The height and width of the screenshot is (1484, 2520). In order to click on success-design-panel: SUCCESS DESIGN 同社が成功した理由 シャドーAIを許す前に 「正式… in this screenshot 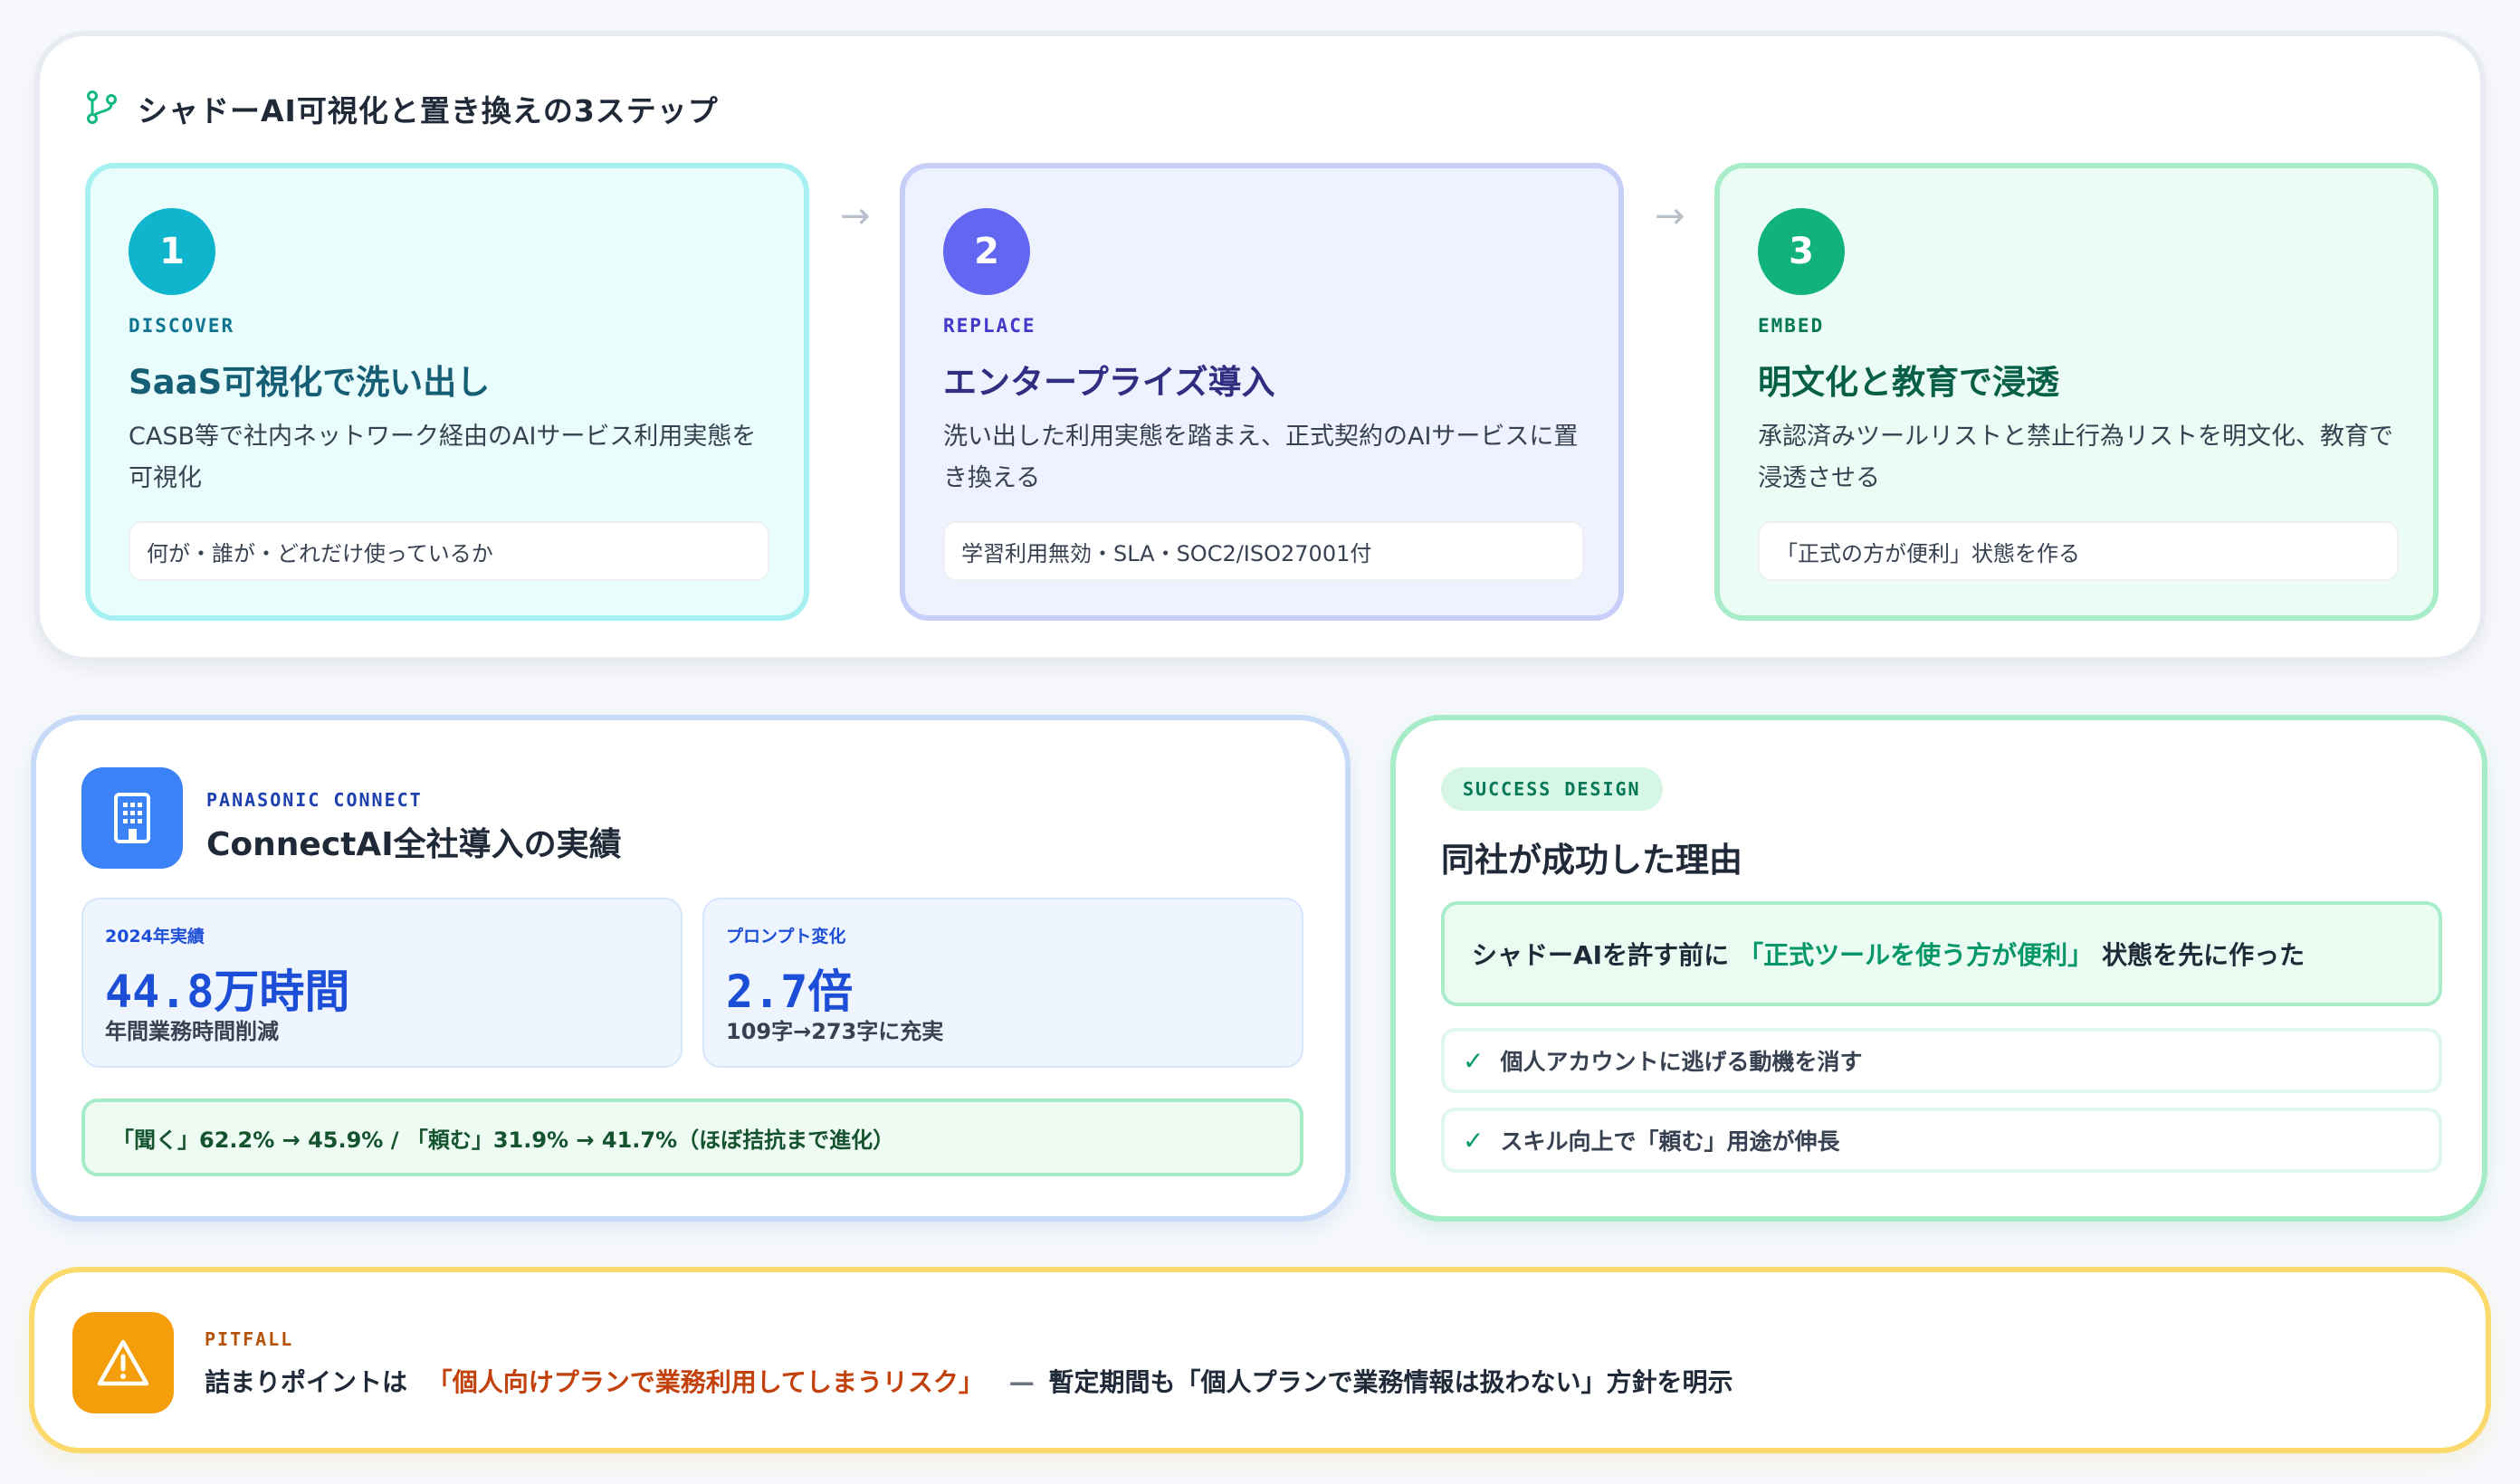, I will do `click(1939, 968)`.